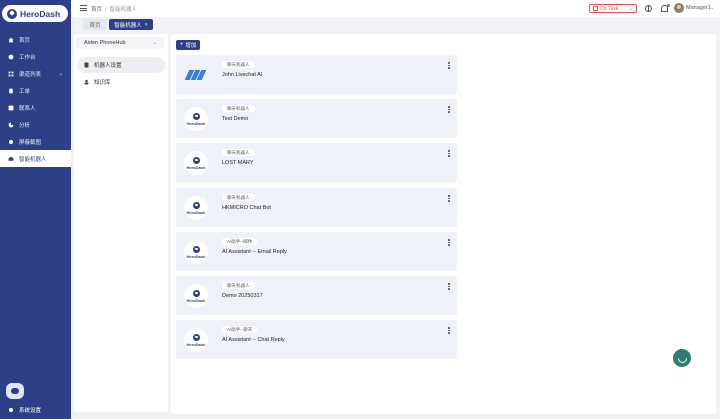 Image resolution: width=720 pixels, height=419 pixels. What do you see at coordinates (242, 75) in the screenshot?
I see `robot-name: John Livechat AI` at bounding box center [242, 75].